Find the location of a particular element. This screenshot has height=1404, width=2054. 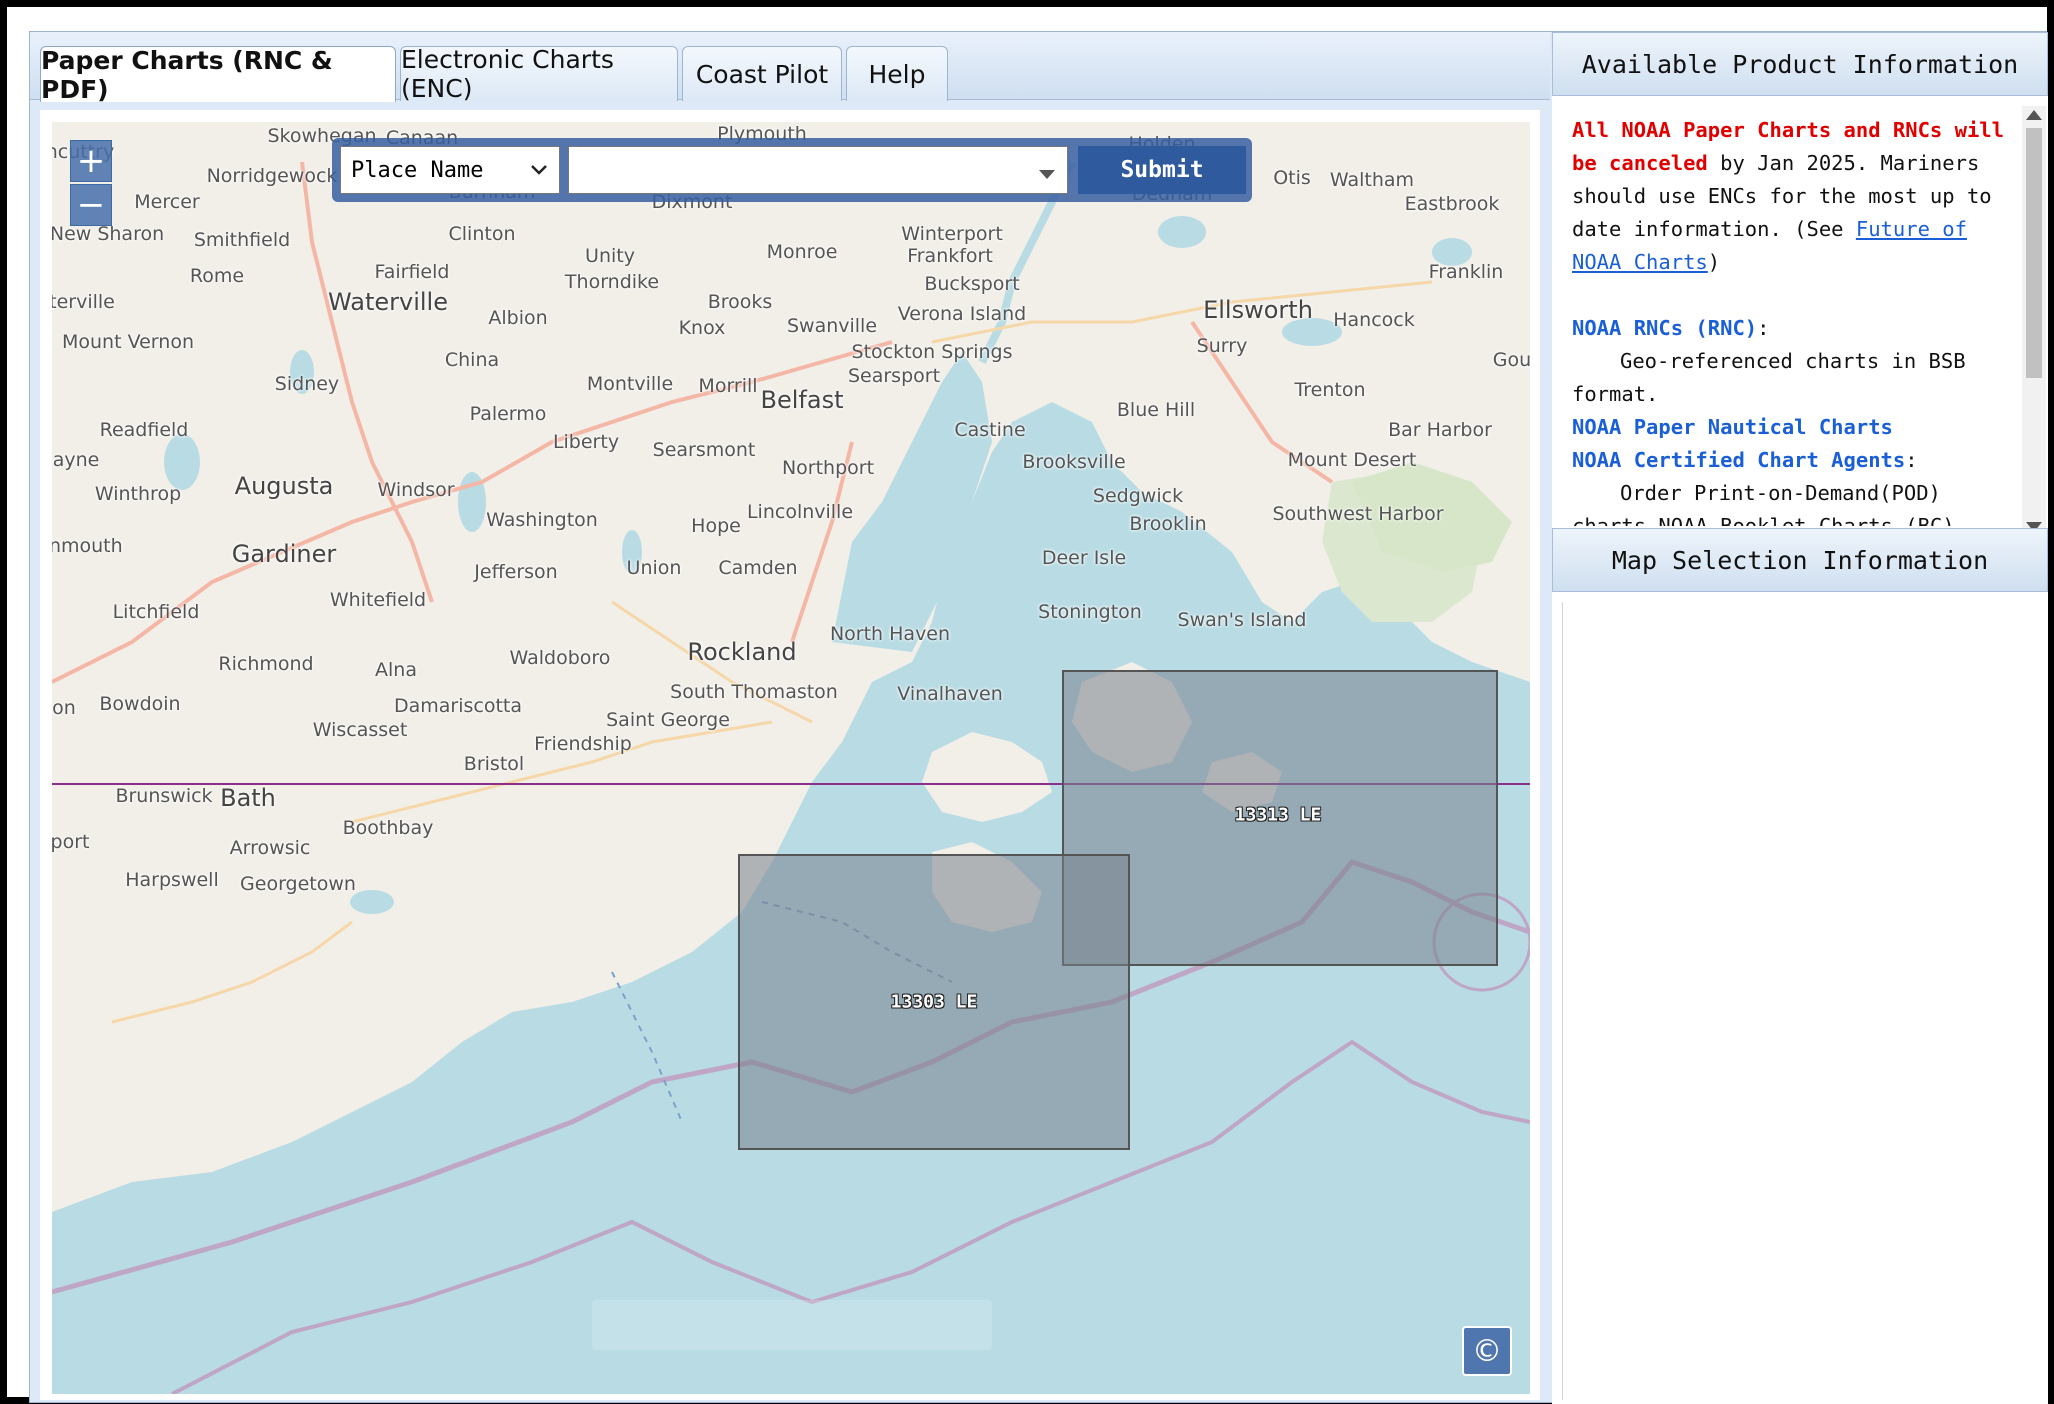

search-type-value: Place Name is located at coordinates (417, 170).